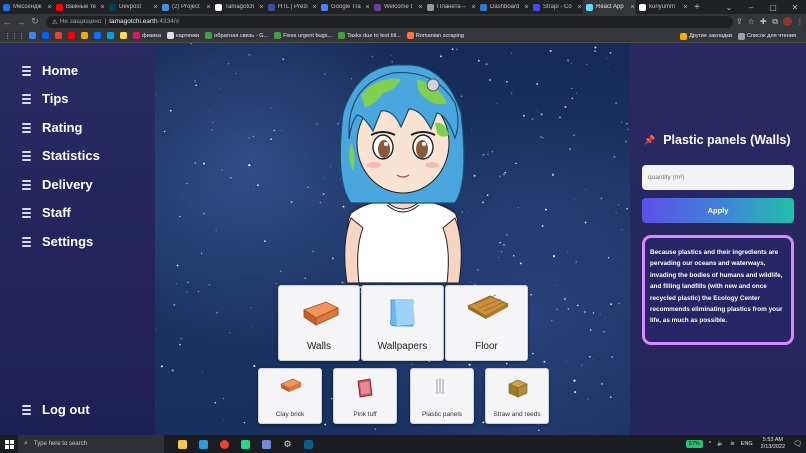 This screenshot has height=453, width=806. I want to click on category-card-wallpapers: Wallpapers, so click(402, 323).